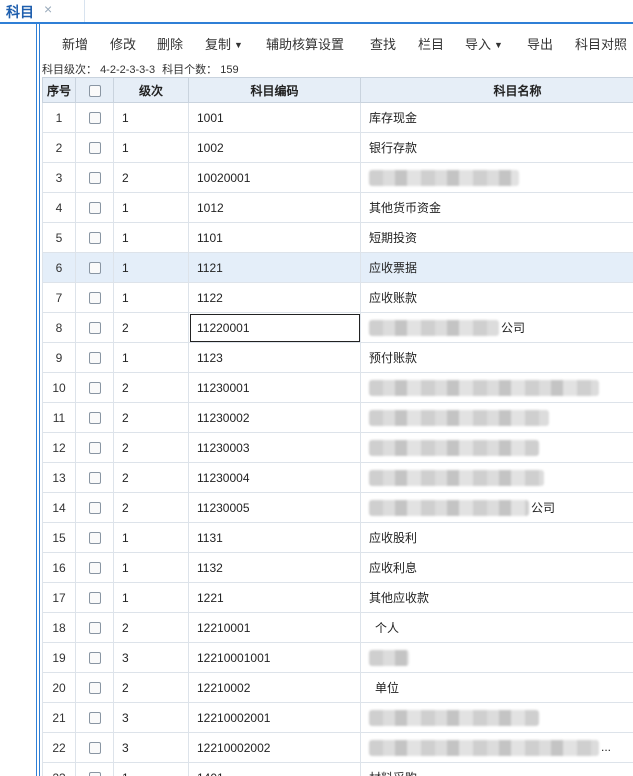 This screenshot has height=776, width=633. I want to click on name-cell: 应收账款, so click(496, 297).